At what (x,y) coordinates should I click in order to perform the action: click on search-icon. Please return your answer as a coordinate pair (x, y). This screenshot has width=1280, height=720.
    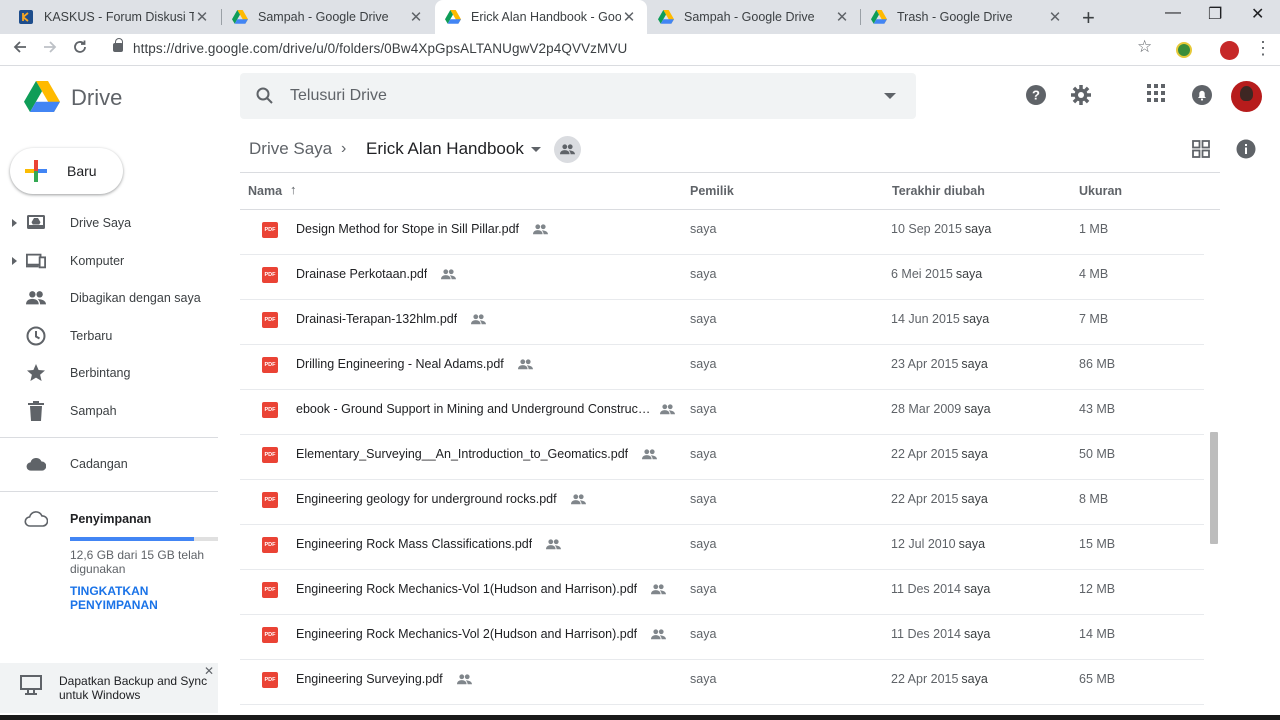
    Looking at the image, I should click on (265, 98).